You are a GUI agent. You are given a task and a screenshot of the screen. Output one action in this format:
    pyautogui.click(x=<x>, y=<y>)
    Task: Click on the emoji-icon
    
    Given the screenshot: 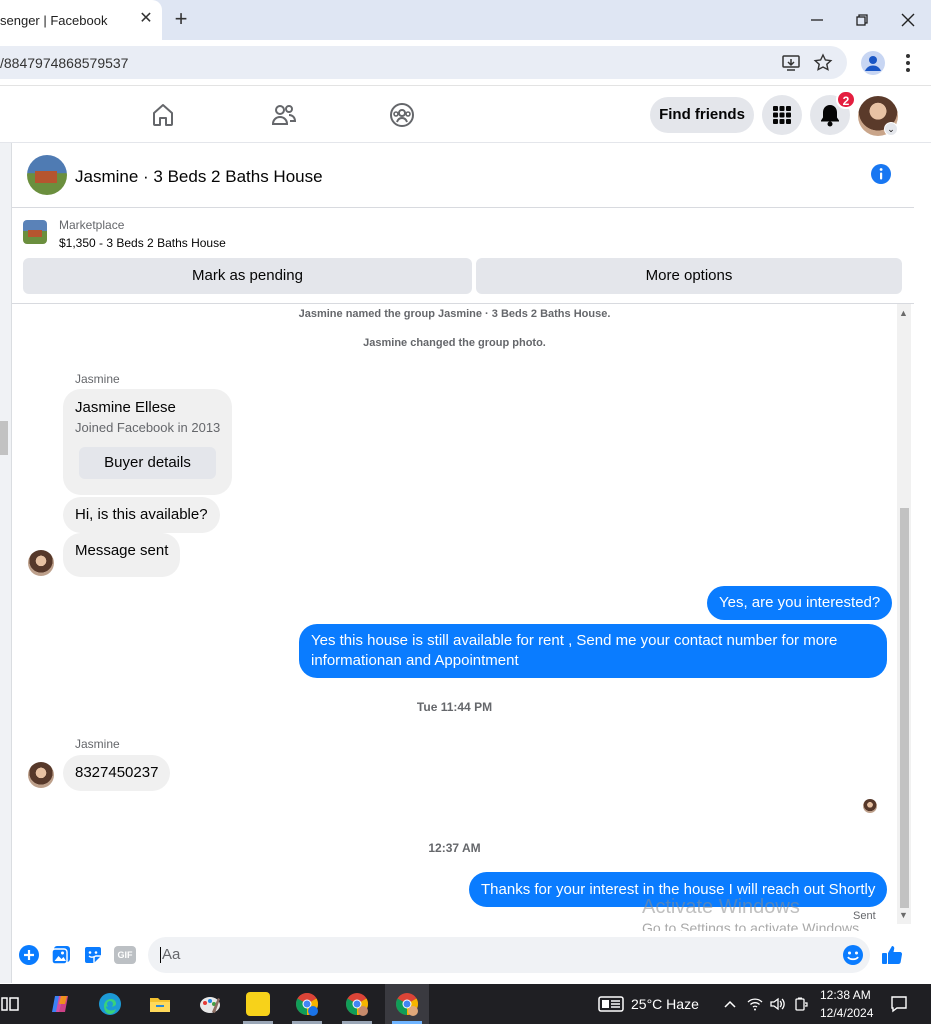 What is the action you would take?
    pyautogui.click(x=853, y=955)
    